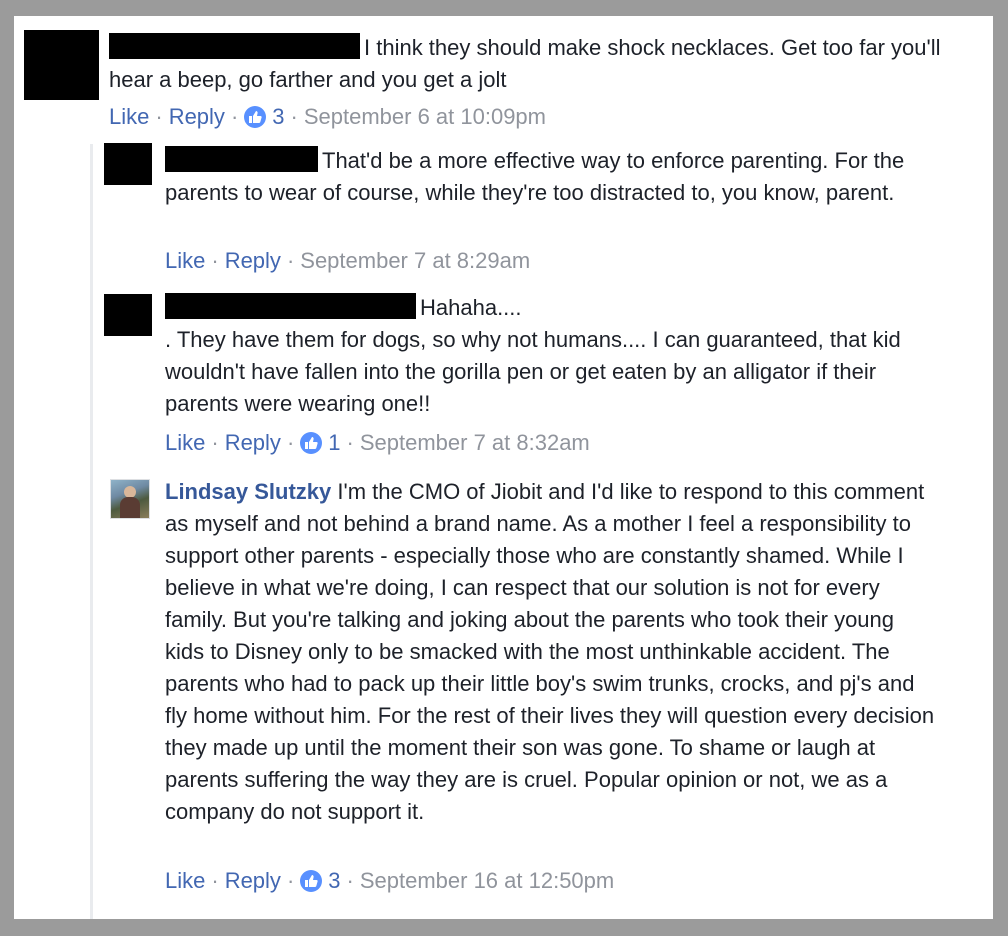 Image resolution: width=1008 pixels, height=936 pixels. What do you see at coordinates (487, 880) in the screenshot?
I see `comment-timestamp: September 16 at 12:50pm` at bounding box center [487, 880].